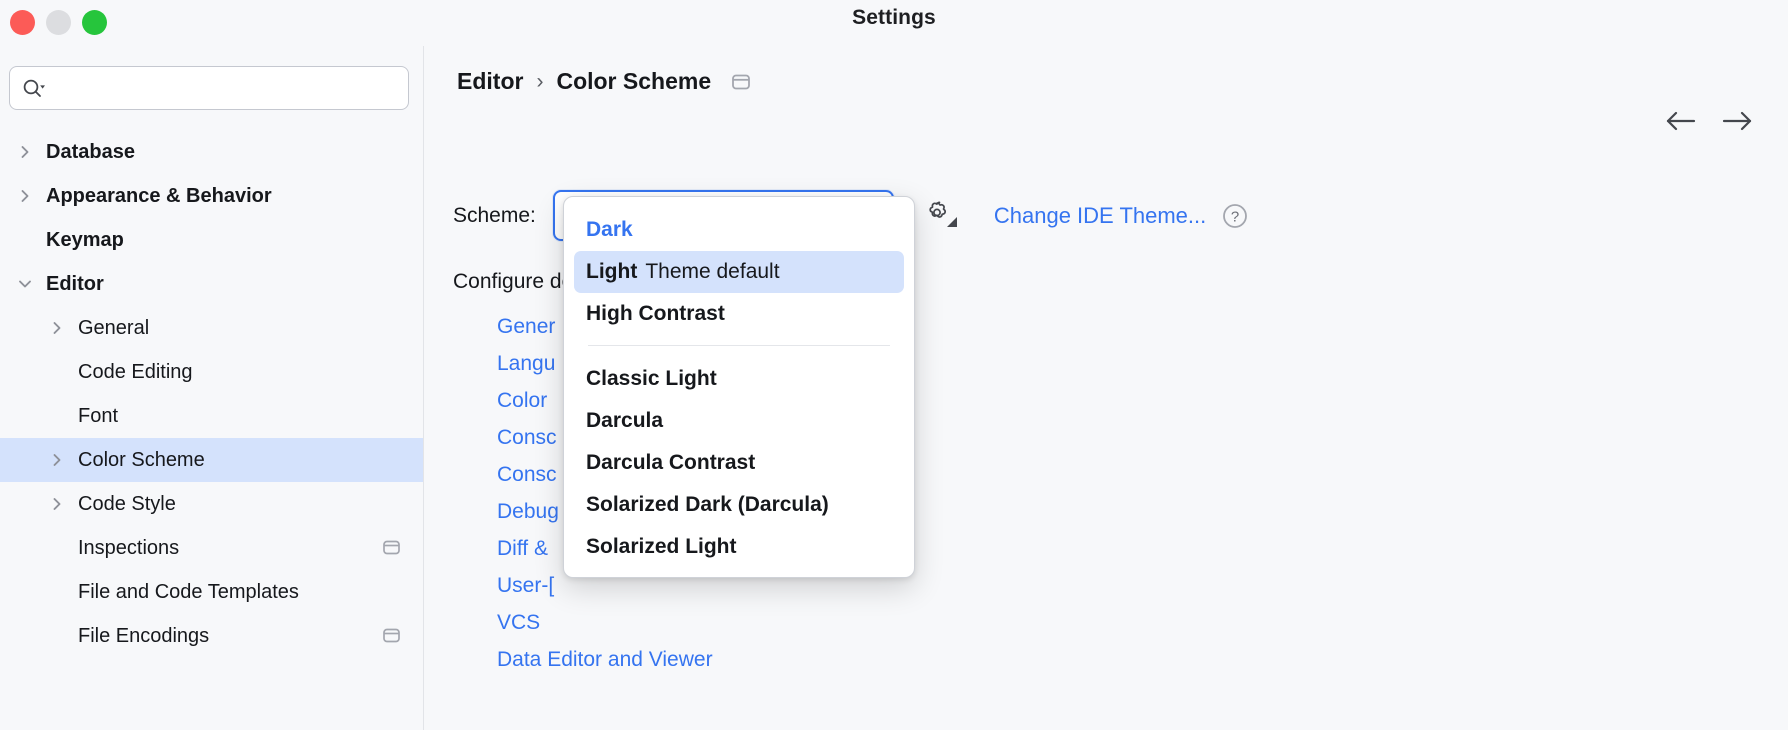 This screenshot has height=730, width=1788. I want to click on help-circle-icon: ?, so click(1235, 216).